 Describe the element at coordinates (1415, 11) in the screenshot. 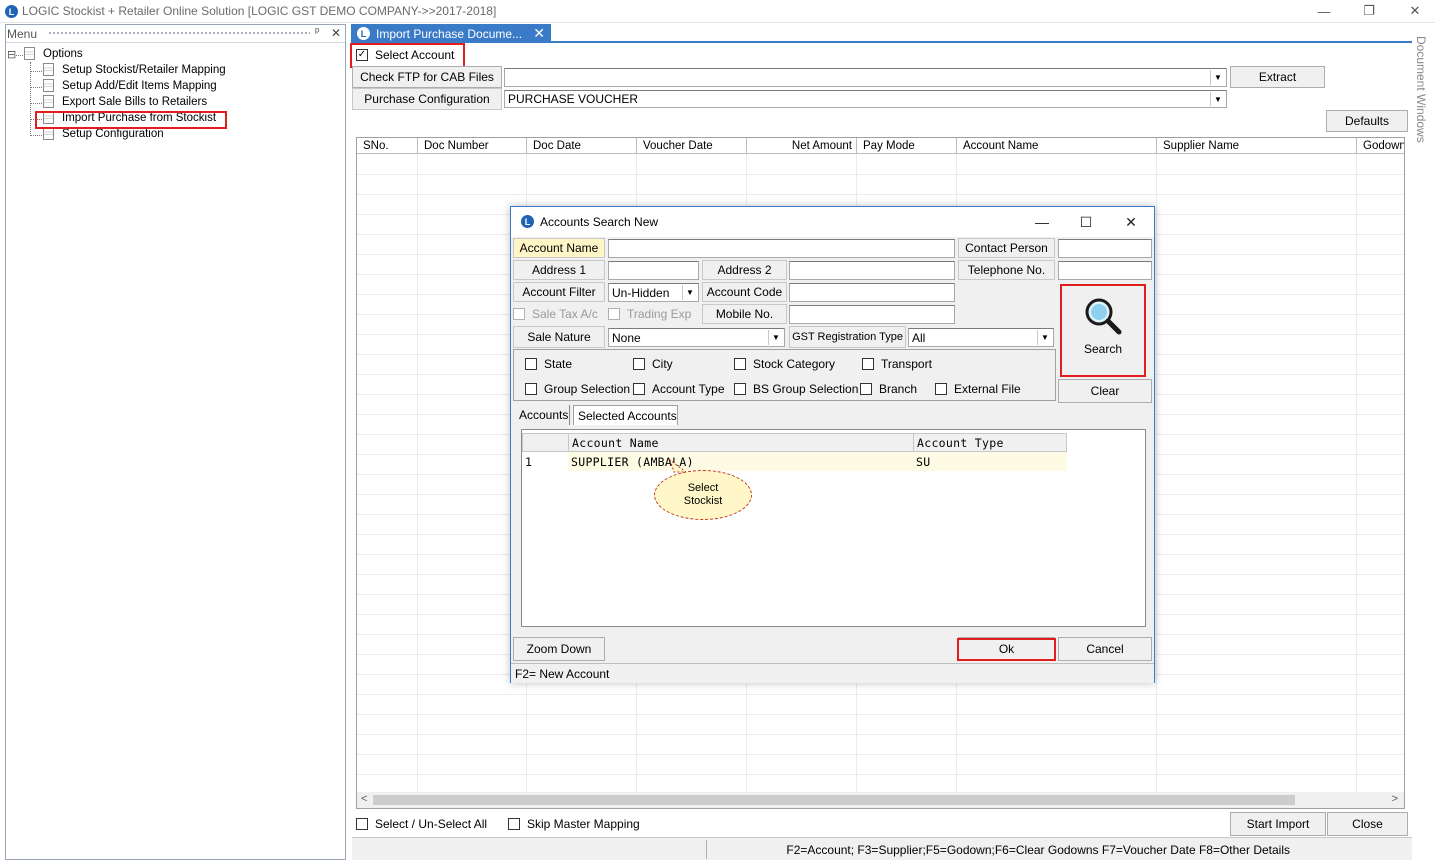

I see `close-window-button: ✕` at that location.